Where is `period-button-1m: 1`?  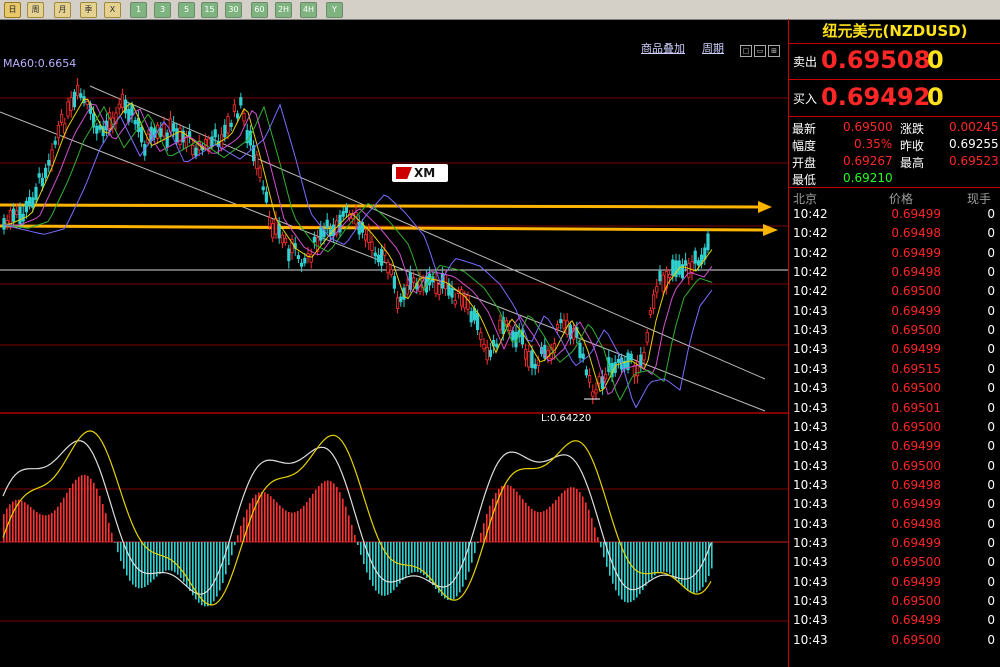
period-button-1m: 1 is located at coordinates (138, 10).